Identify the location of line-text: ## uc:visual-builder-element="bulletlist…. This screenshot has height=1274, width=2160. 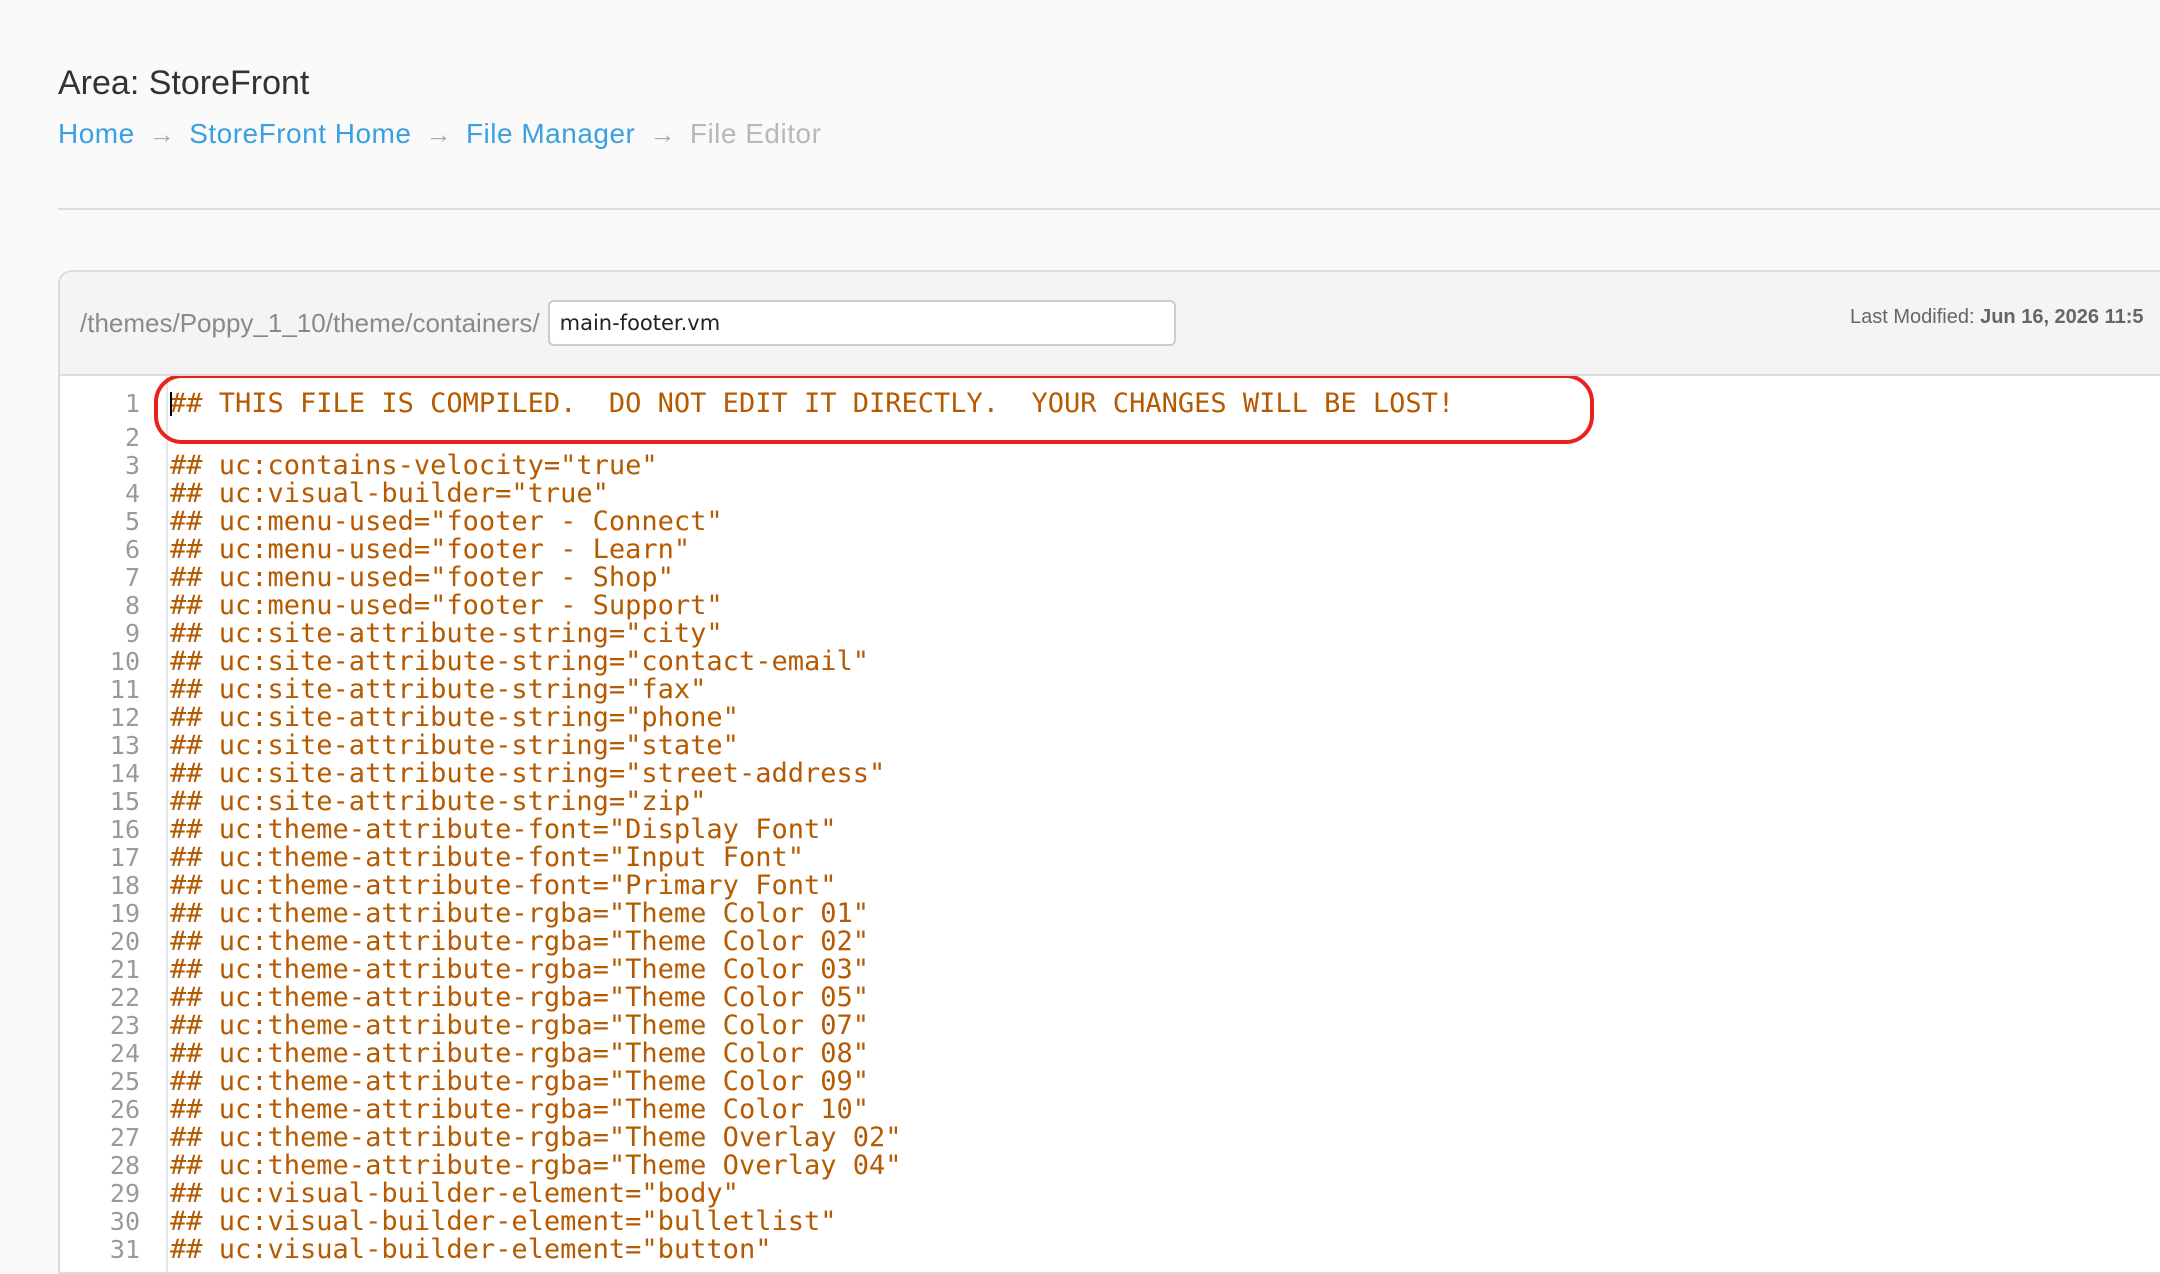
(503, 1221).